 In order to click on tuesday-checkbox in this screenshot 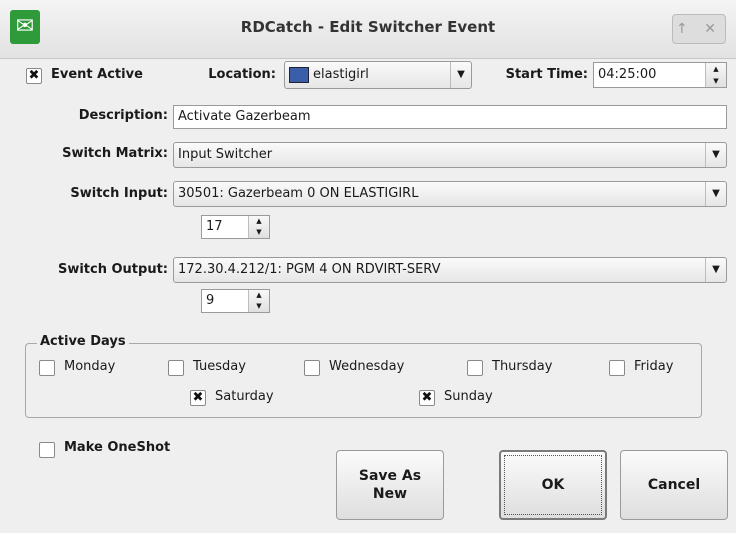, I will do `click(176, 368)`.